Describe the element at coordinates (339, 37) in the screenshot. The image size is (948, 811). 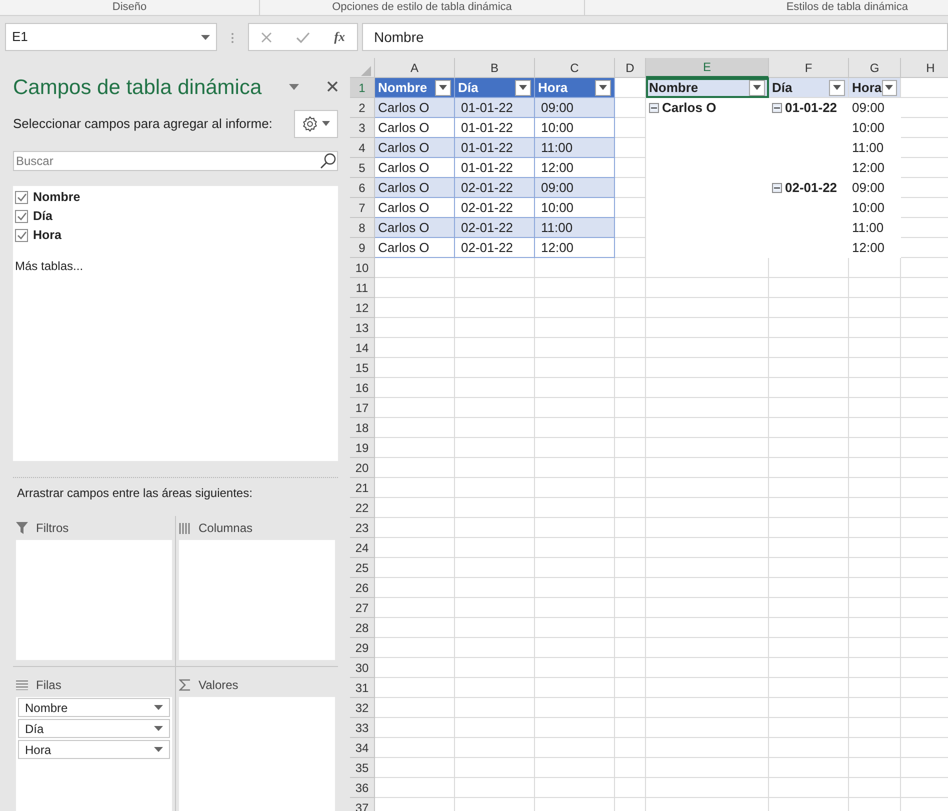
I see `insert-function-button: fx` at that location.